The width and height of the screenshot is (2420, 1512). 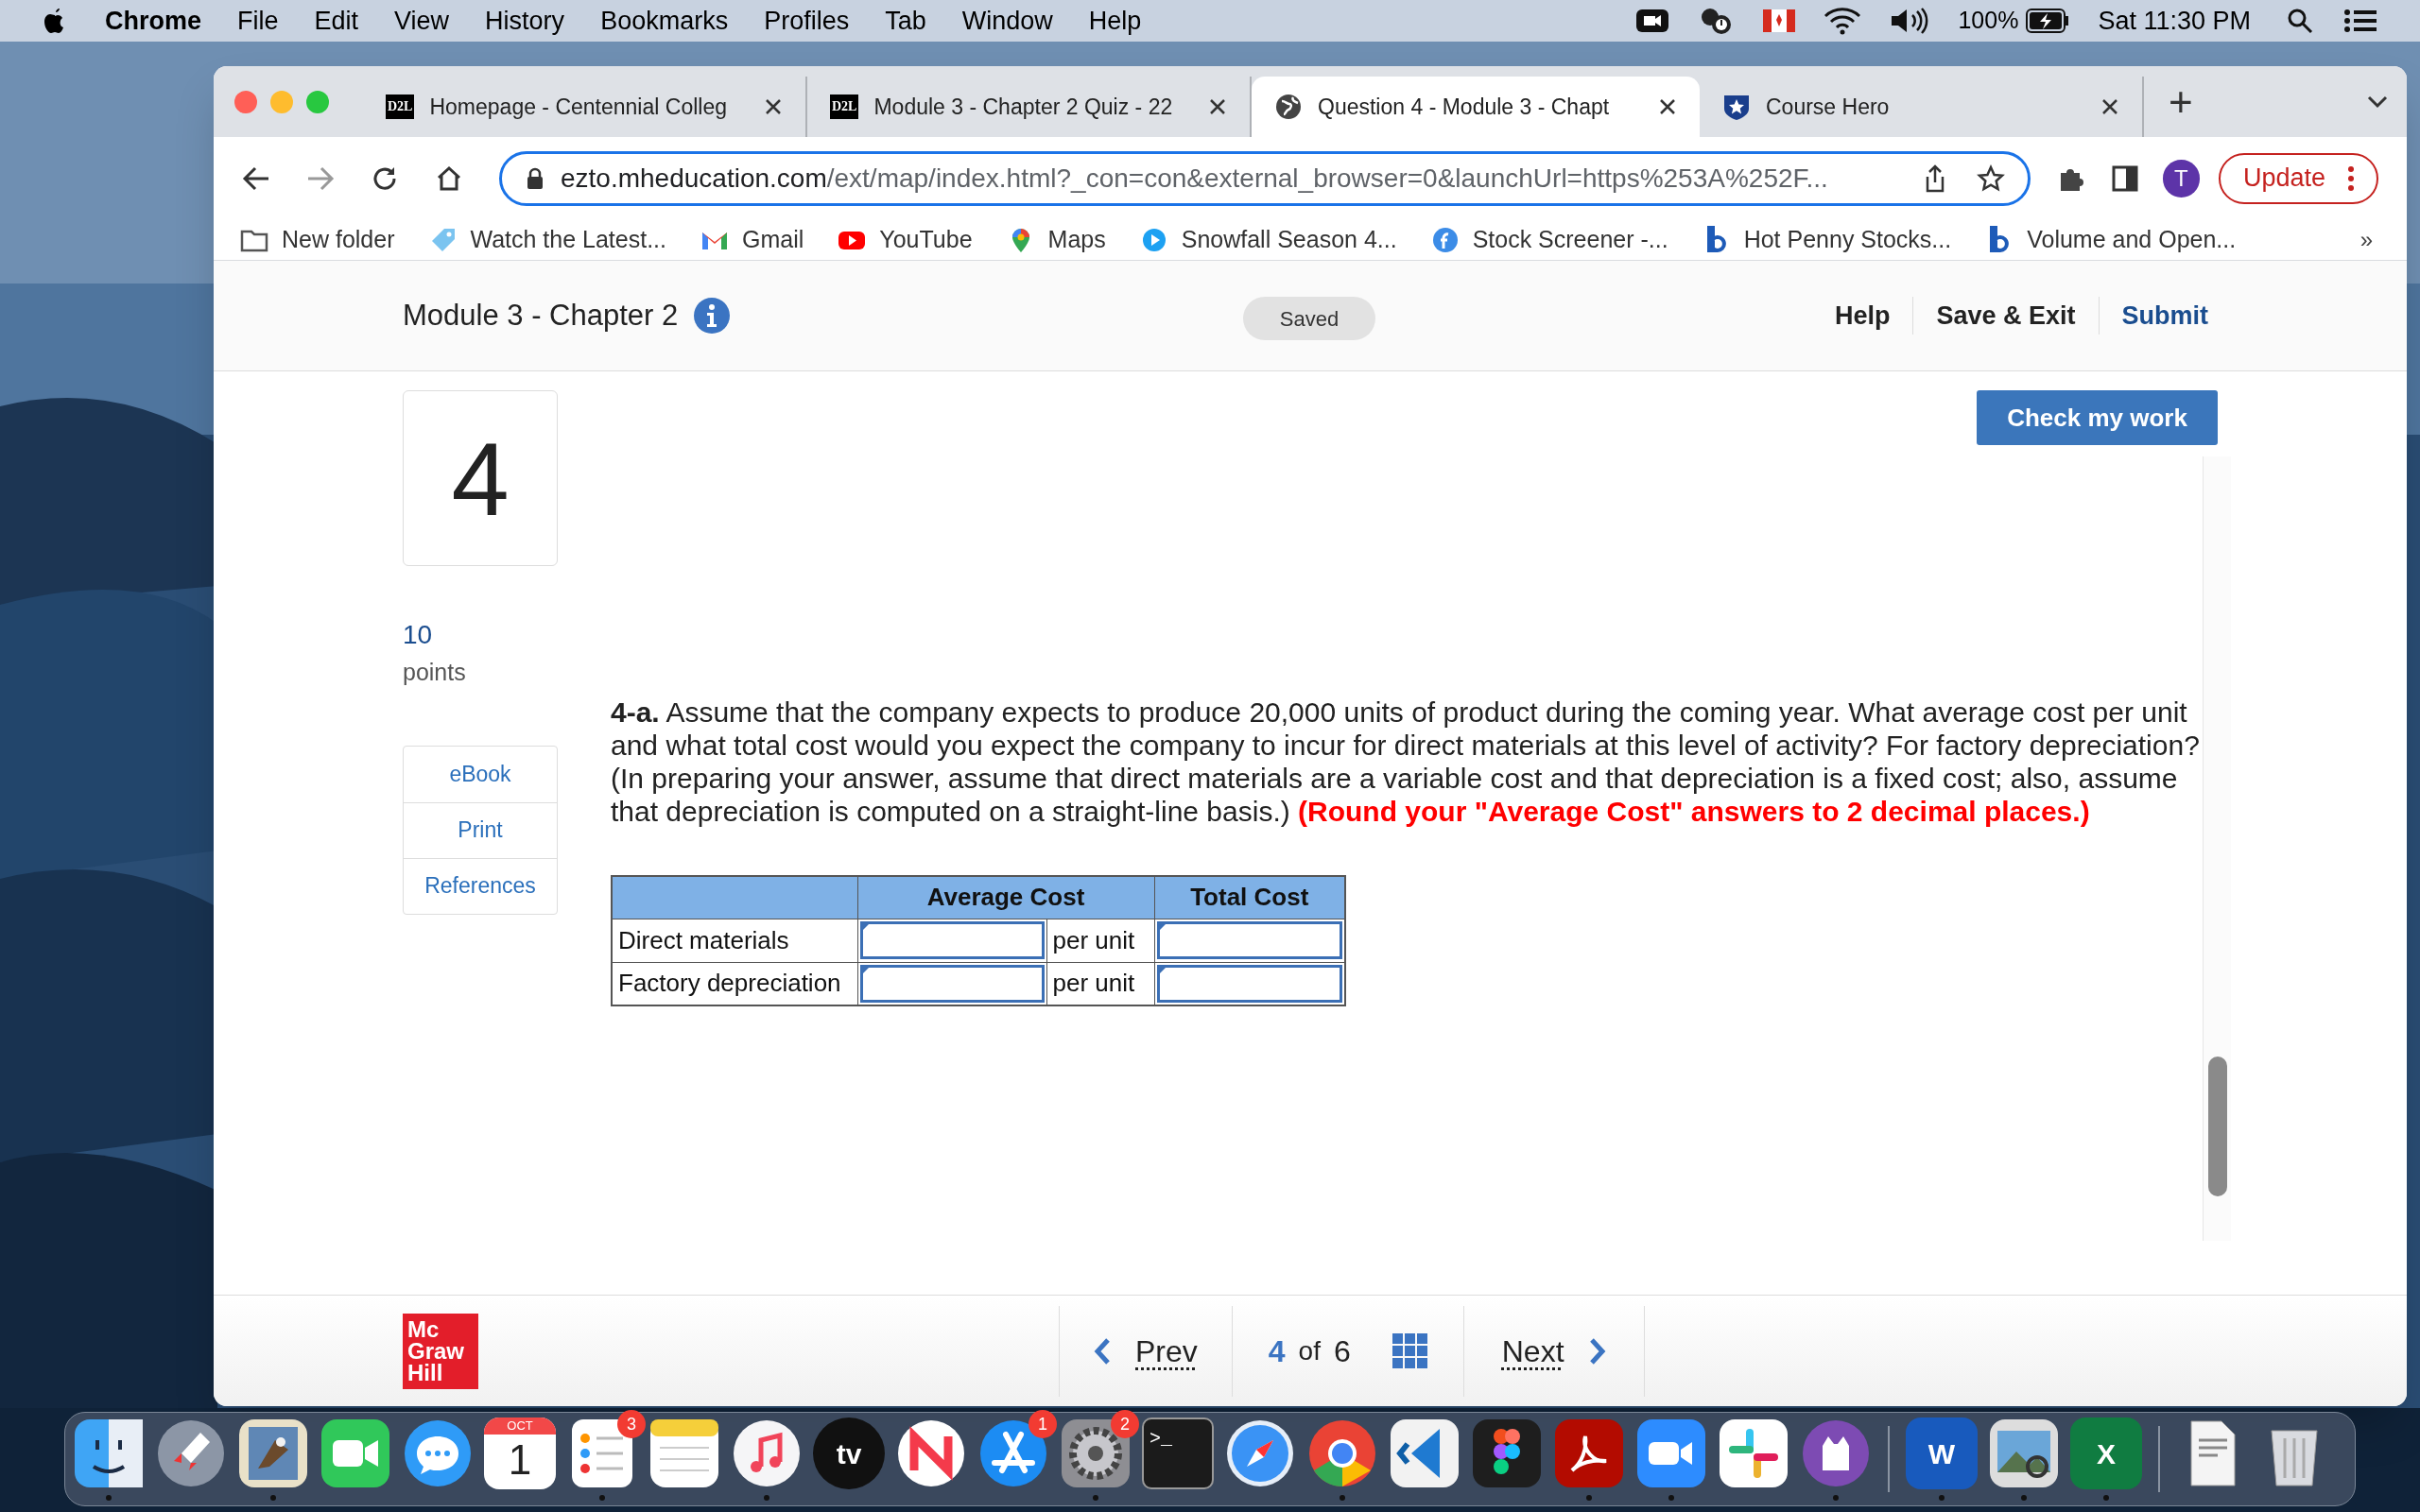 What do you see at coordinates (1103, 1351) in the screenshot?
I see `chevron-left-icon` at bounding box center [1103, 1351].